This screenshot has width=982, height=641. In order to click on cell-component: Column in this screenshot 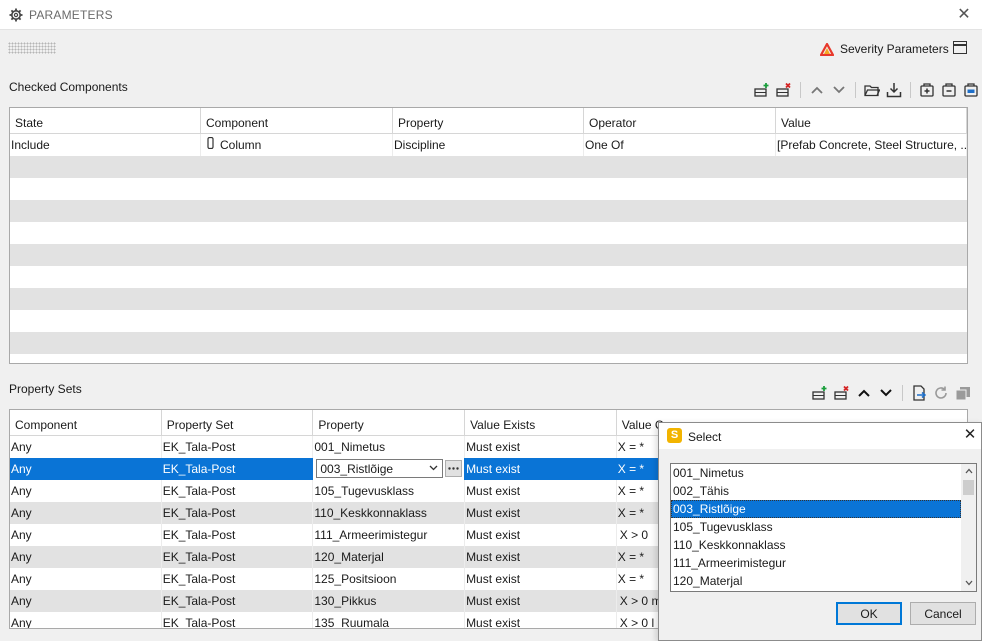, I will do `click(297, 145)`.